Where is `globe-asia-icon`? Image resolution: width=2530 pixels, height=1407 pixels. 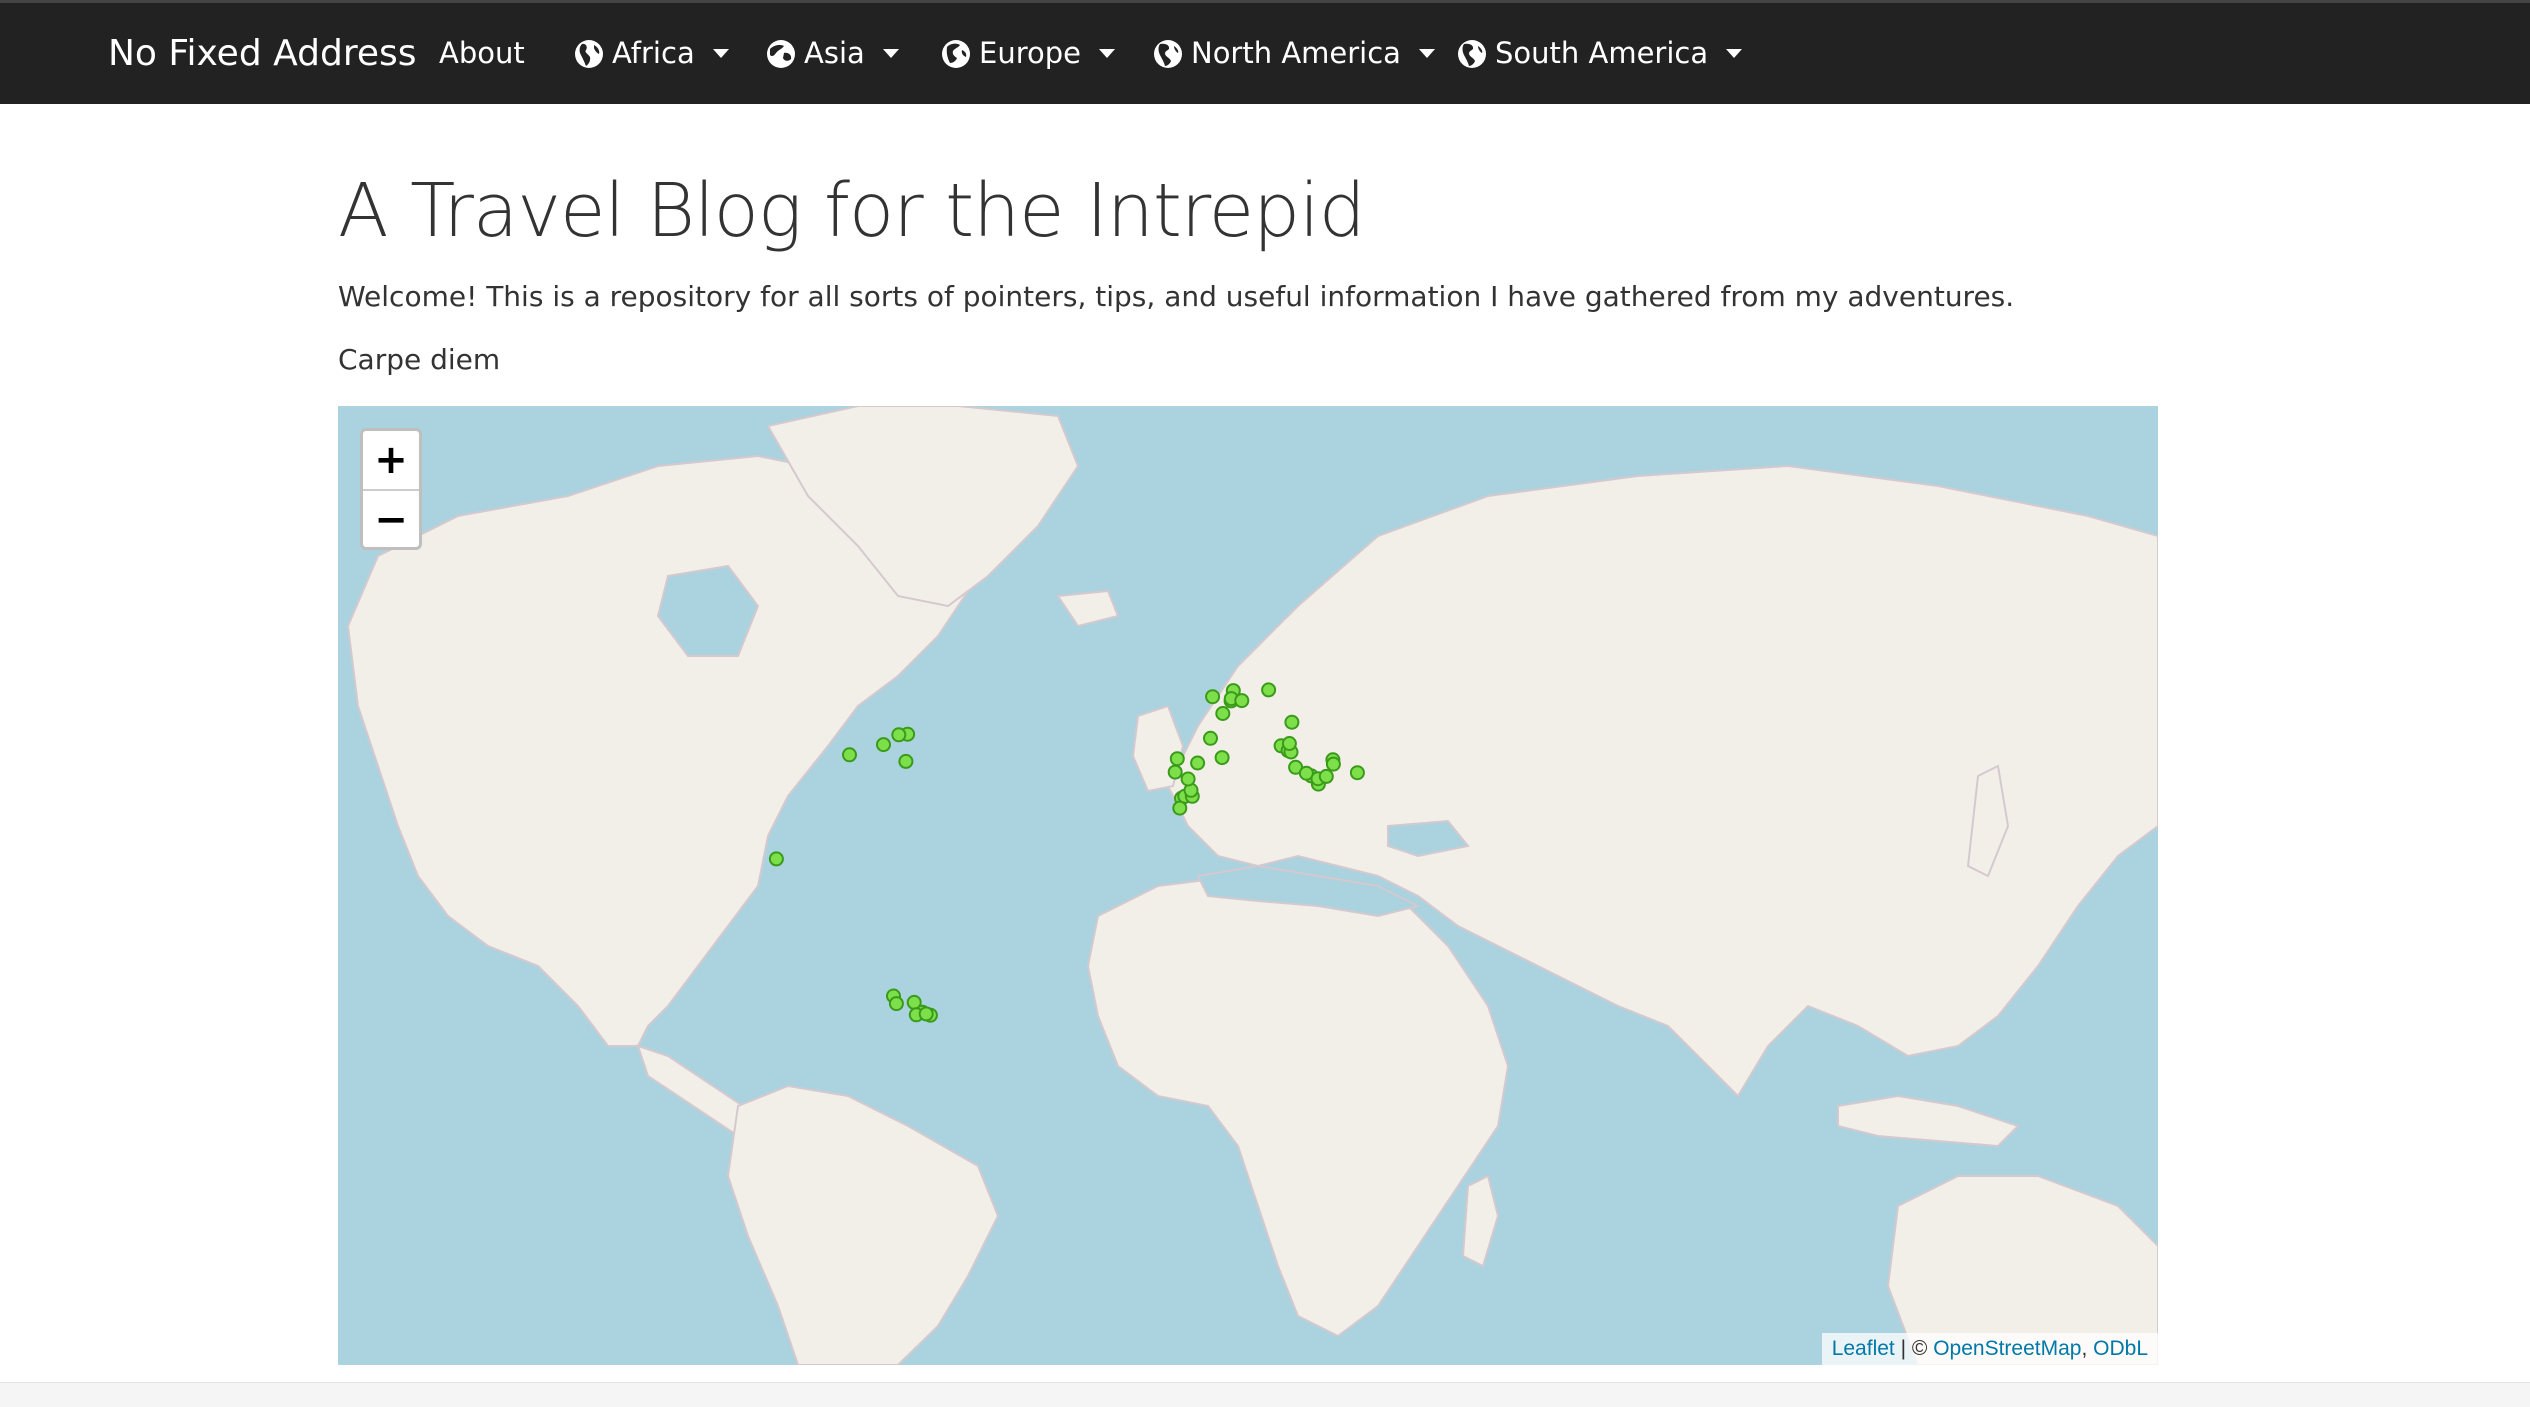 globe-asia-icon is located at coordinates (781, 53).